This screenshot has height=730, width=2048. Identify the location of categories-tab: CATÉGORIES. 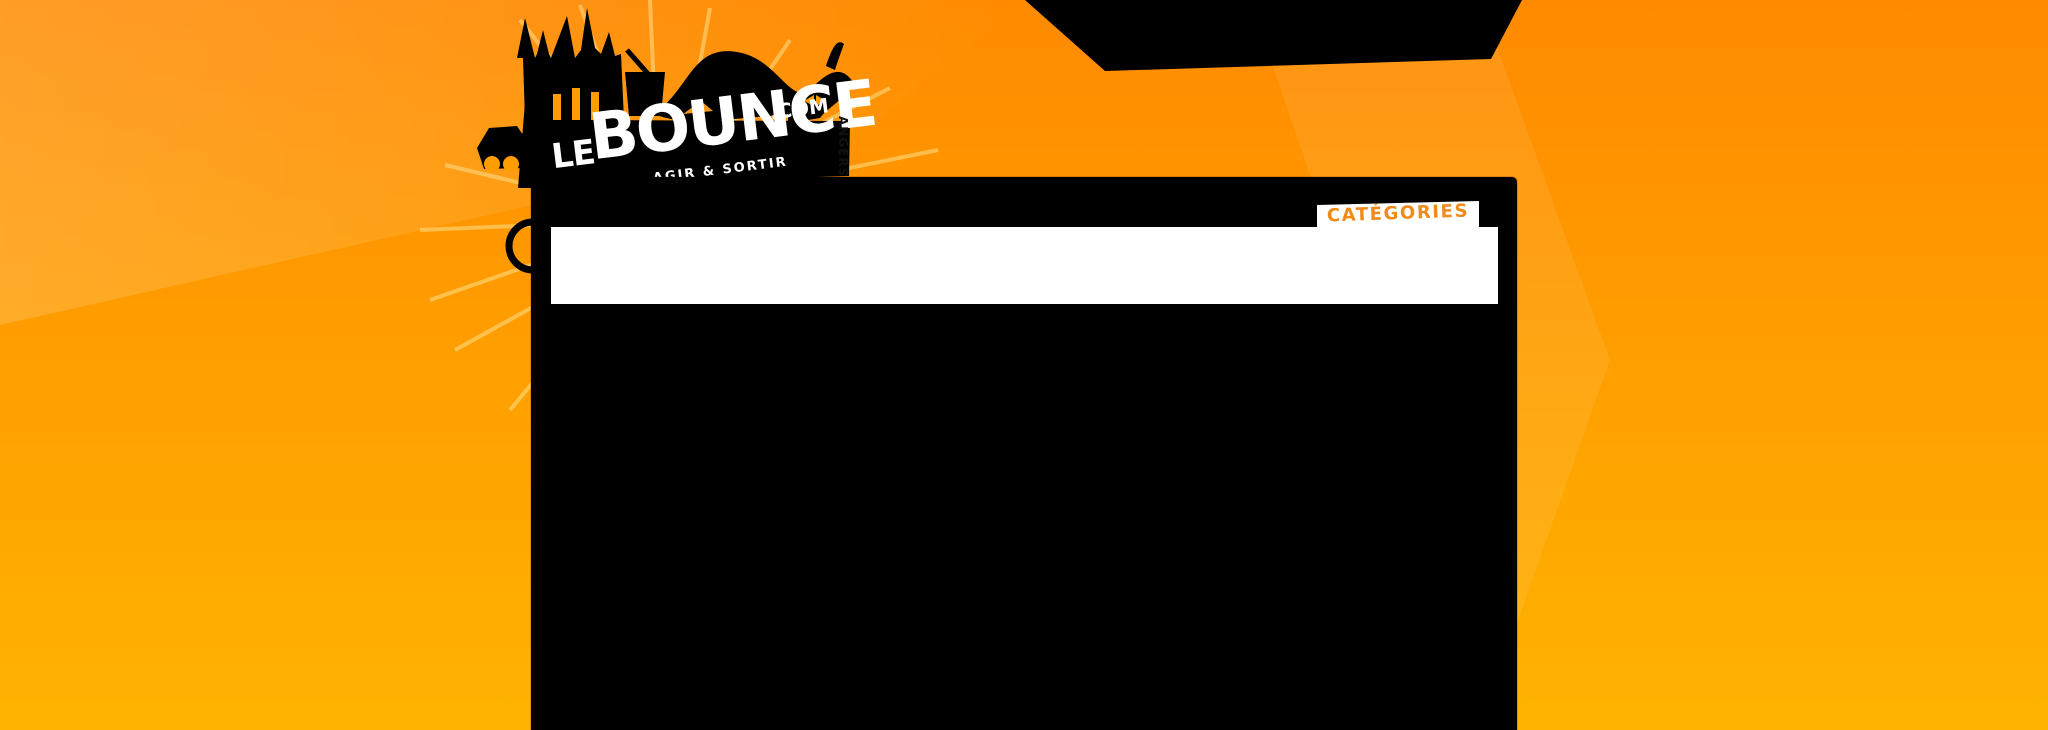
(1398, 214).